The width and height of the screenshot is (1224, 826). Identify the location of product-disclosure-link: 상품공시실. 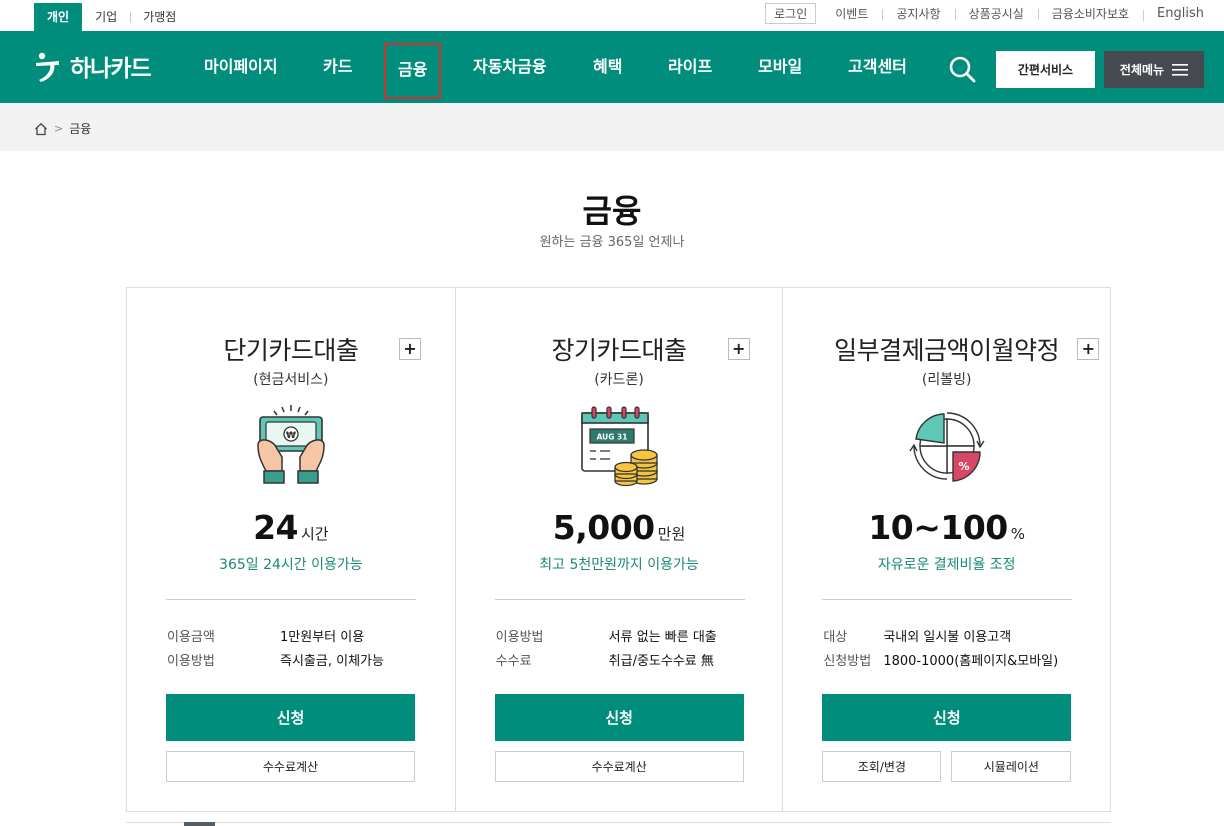
(996, 13).